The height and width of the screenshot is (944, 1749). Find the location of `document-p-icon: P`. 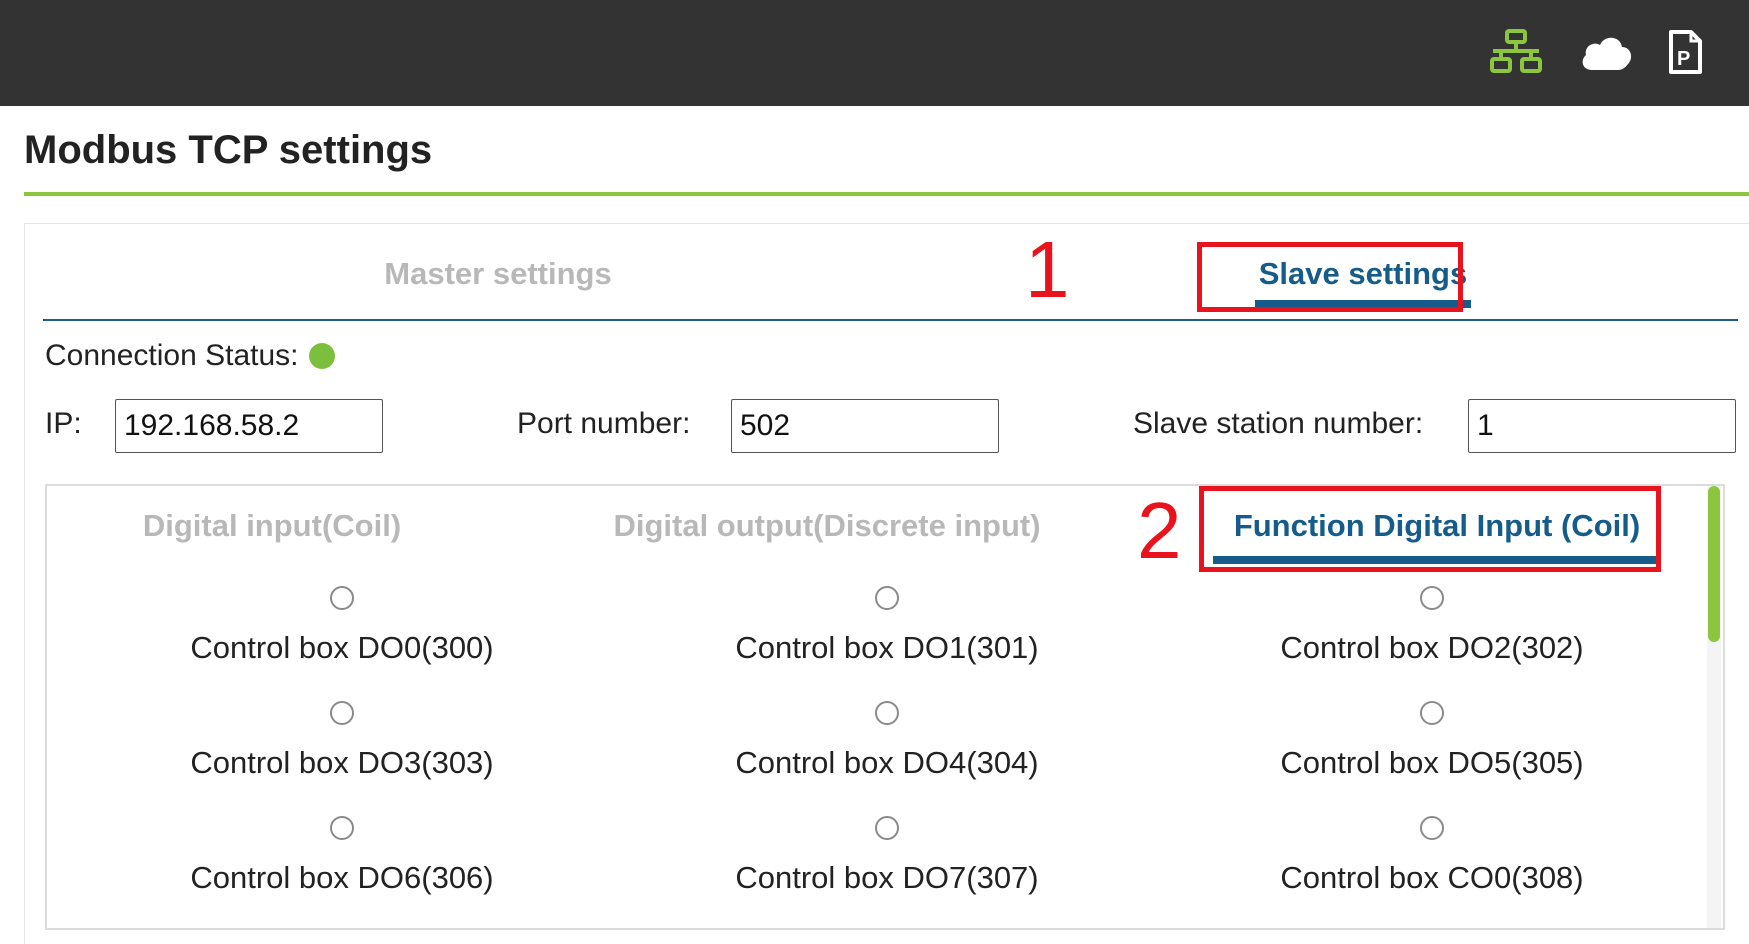

document-p-icon: P is located at coordinates (1685, 52).